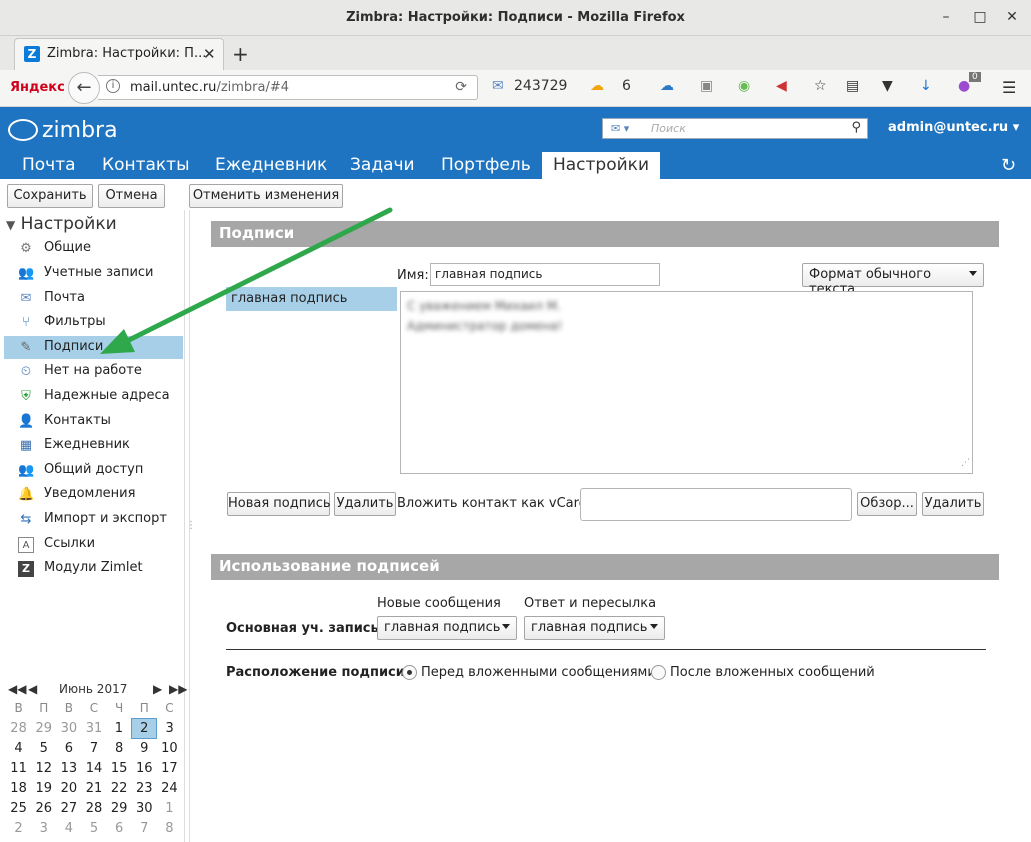 This screenshot has height=842, width=1031. What do you see at coordinates (93, 273) in the screenshot?
I see `sidebar-item-accounts: 👥 Учетные записи` at bounding box center [93, 273].